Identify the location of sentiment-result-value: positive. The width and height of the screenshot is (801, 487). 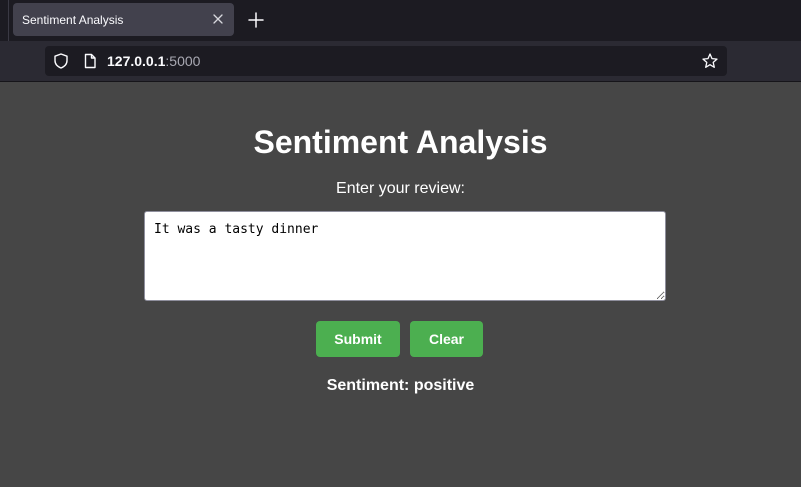
(444, 385).